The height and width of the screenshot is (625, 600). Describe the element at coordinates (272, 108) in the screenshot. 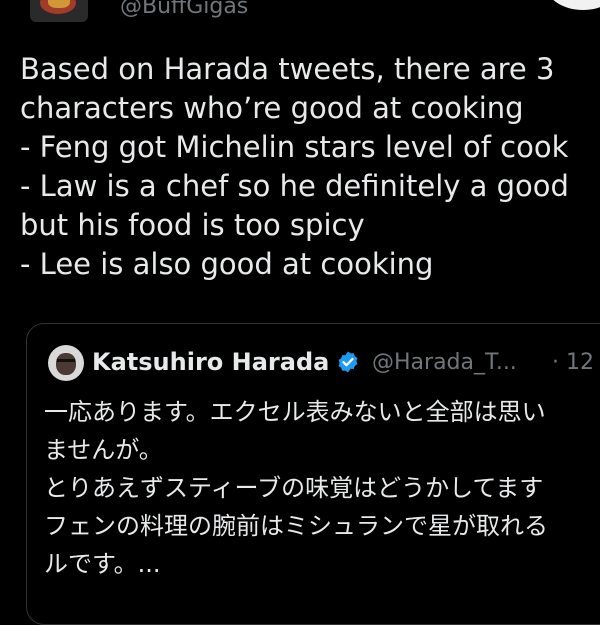

I see `tweet-line: characters who’re good at cooking` at that location.